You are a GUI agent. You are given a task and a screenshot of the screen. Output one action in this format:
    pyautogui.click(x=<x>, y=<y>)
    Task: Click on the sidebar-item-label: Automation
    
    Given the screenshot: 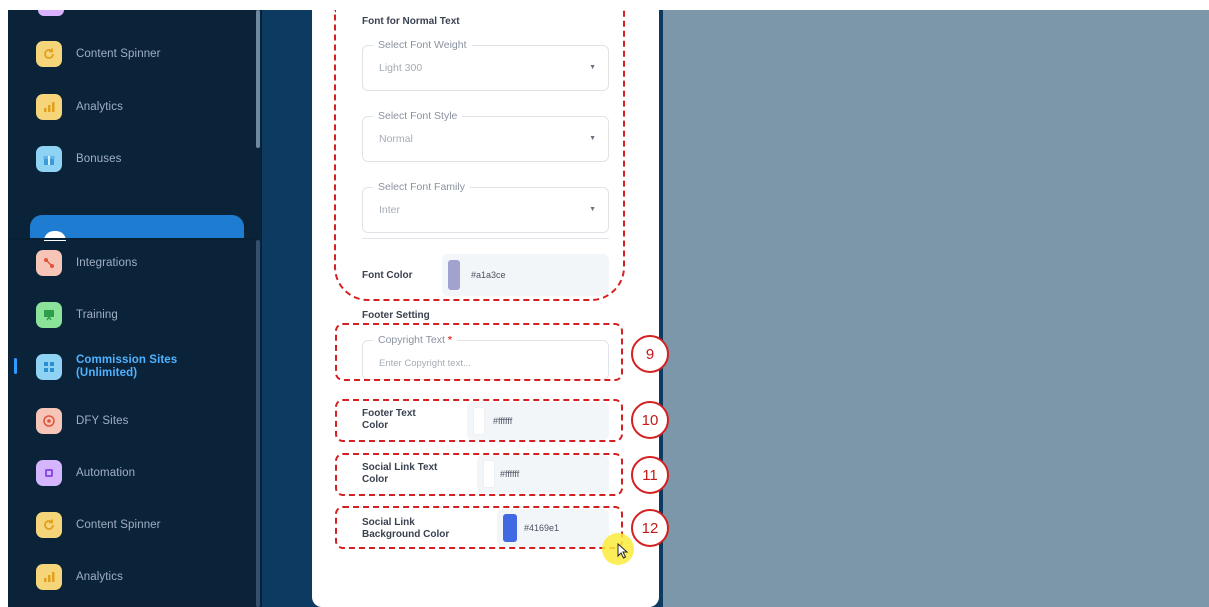 What is the action you would take?
    pyautogui.click(x=106, y=472)
    